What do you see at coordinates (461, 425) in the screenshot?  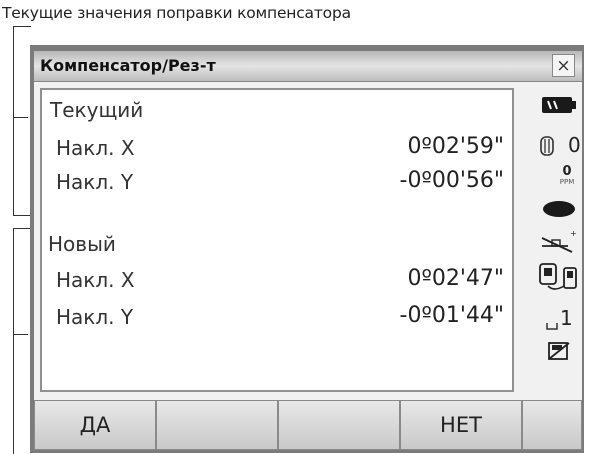 I see `softkey-no: НЕТ` at bounding box center [461, 425].